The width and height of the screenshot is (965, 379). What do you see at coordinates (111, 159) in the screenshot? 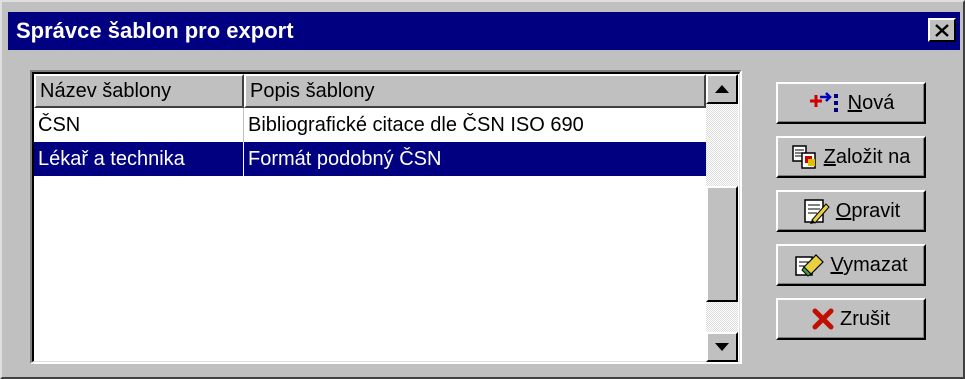
I see `template-name-cell: Lékař a technika` at bounding box center [111, 159].